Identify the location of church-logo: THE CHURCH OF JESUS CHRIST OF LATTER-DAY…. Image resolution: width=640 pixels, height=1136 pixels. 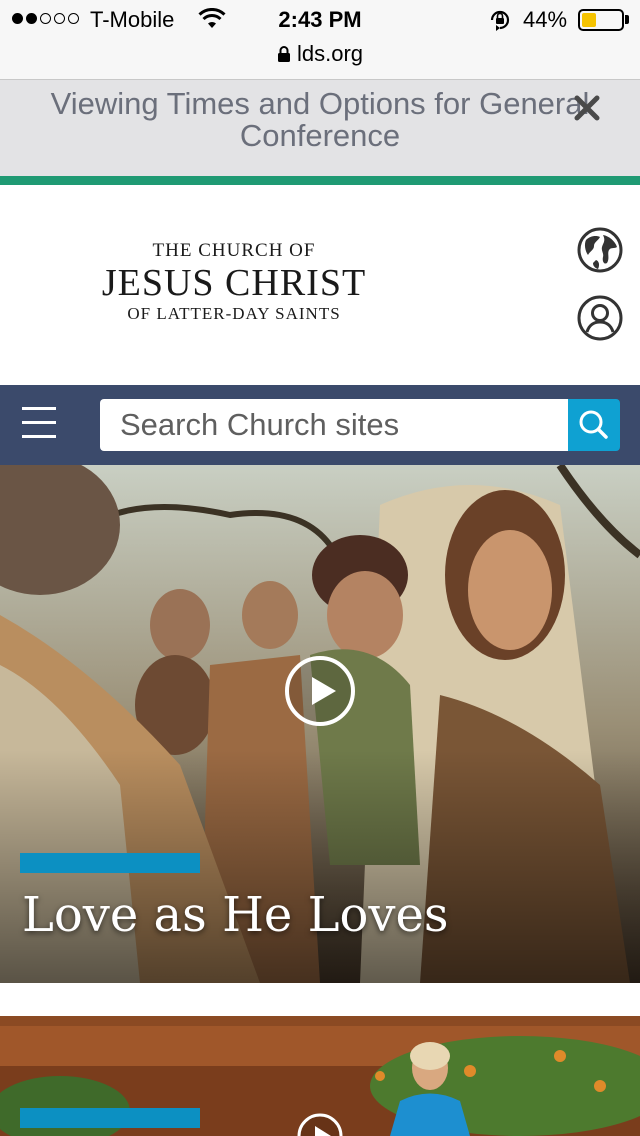
(234, 282).